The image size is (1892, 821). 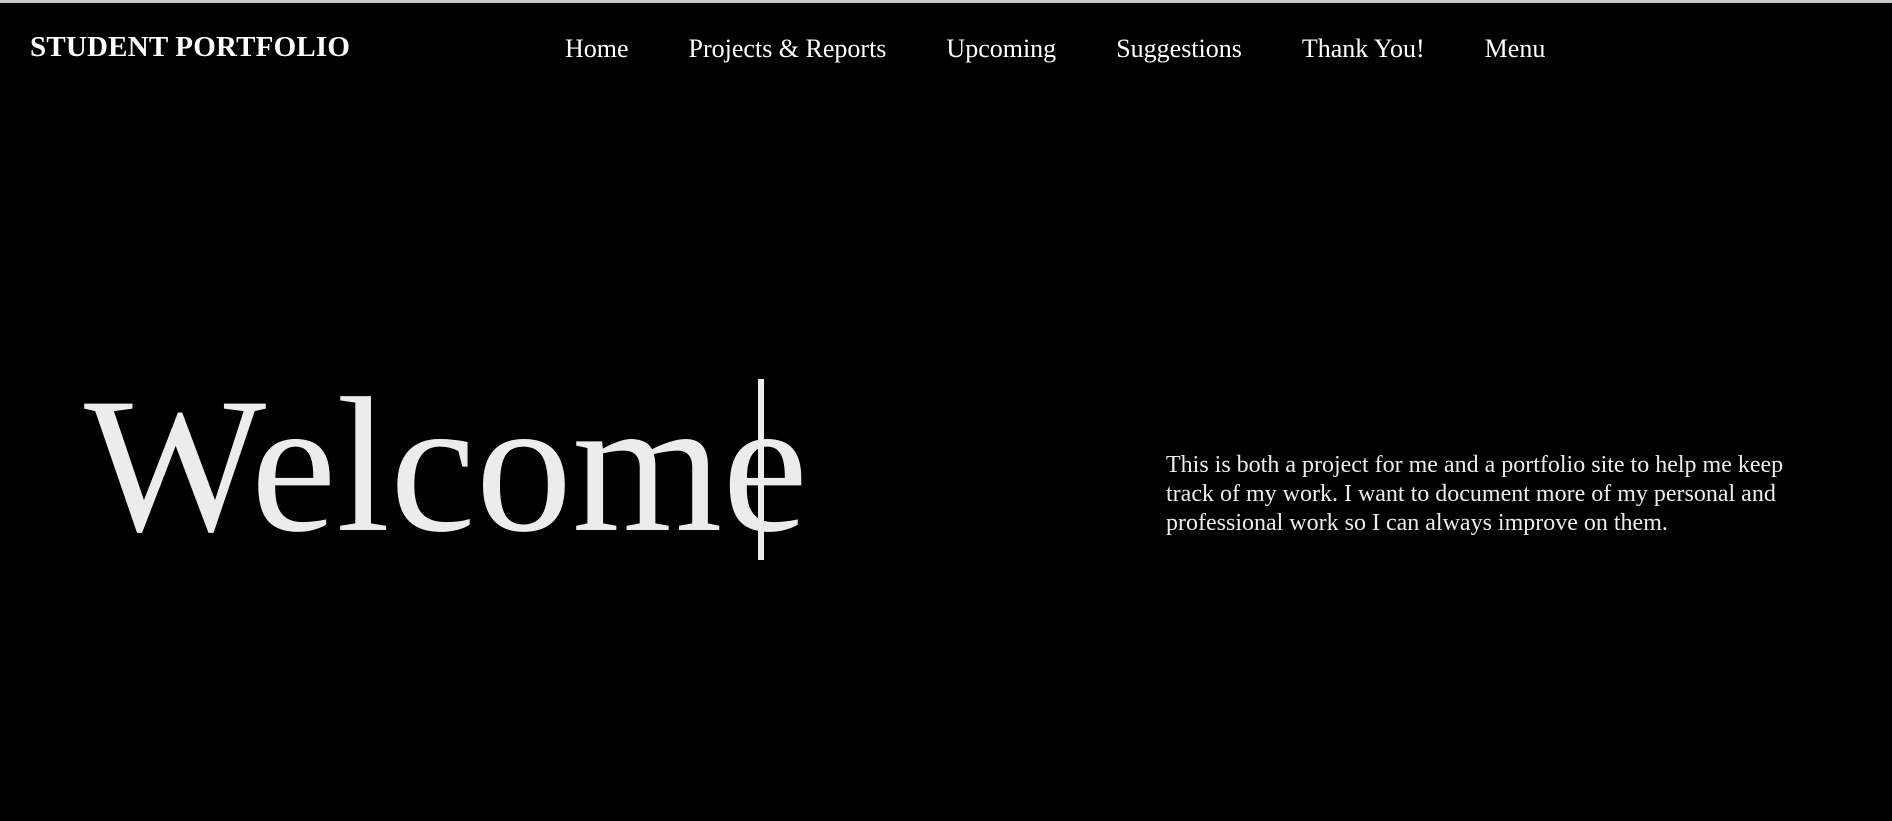 What do you see at coordinates (1515, 49) in the screenshot?
I see `nav-item-menu: Menu` at bounding box center [1515, 49].